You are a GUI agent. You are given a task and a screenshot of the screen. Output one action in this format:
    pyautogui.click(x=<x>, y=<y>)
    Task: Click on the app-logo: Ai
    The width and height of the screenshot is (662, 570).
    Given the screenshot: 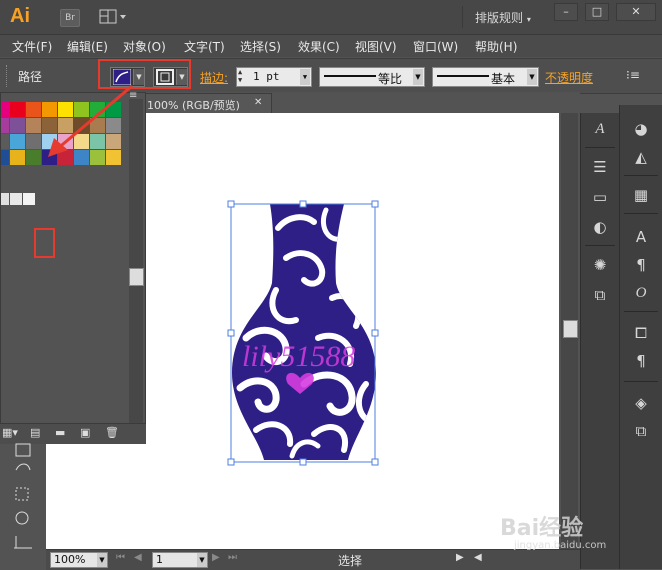 What is the action you would take?
    pyautogui.click(x=20, y=16)
    